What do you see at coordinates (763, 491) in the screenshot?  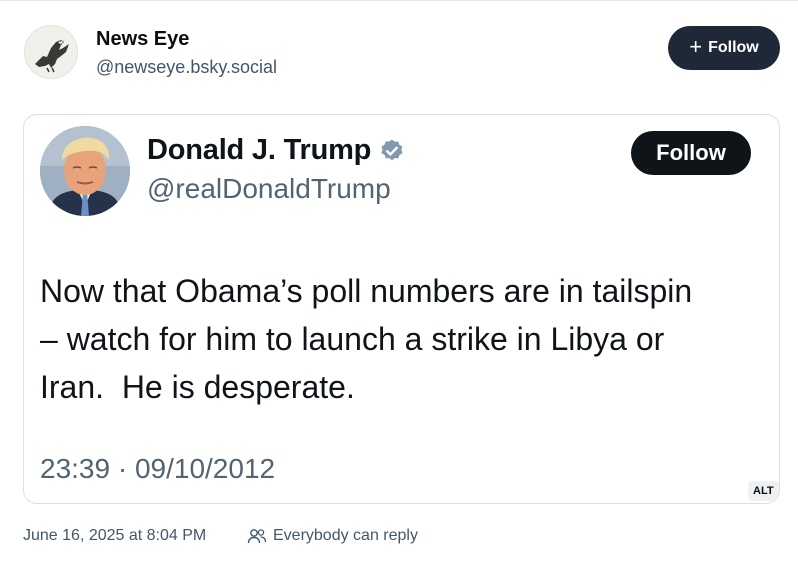 I see `alt-badge: ALT` at bounding box center [763, 491].